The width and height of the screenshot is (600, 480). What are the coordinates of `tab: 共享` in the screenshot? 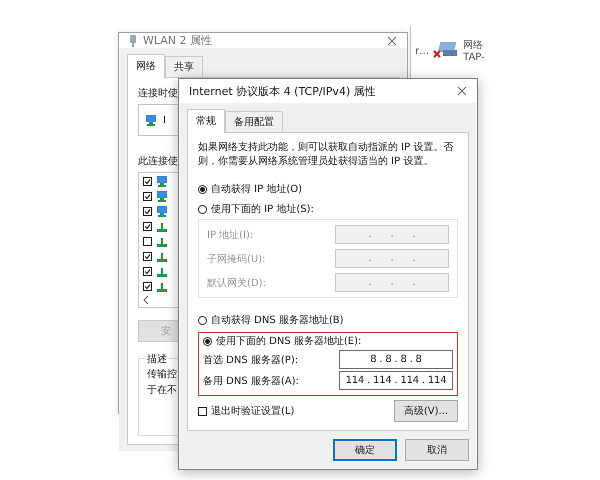 It's located at (184, 66).